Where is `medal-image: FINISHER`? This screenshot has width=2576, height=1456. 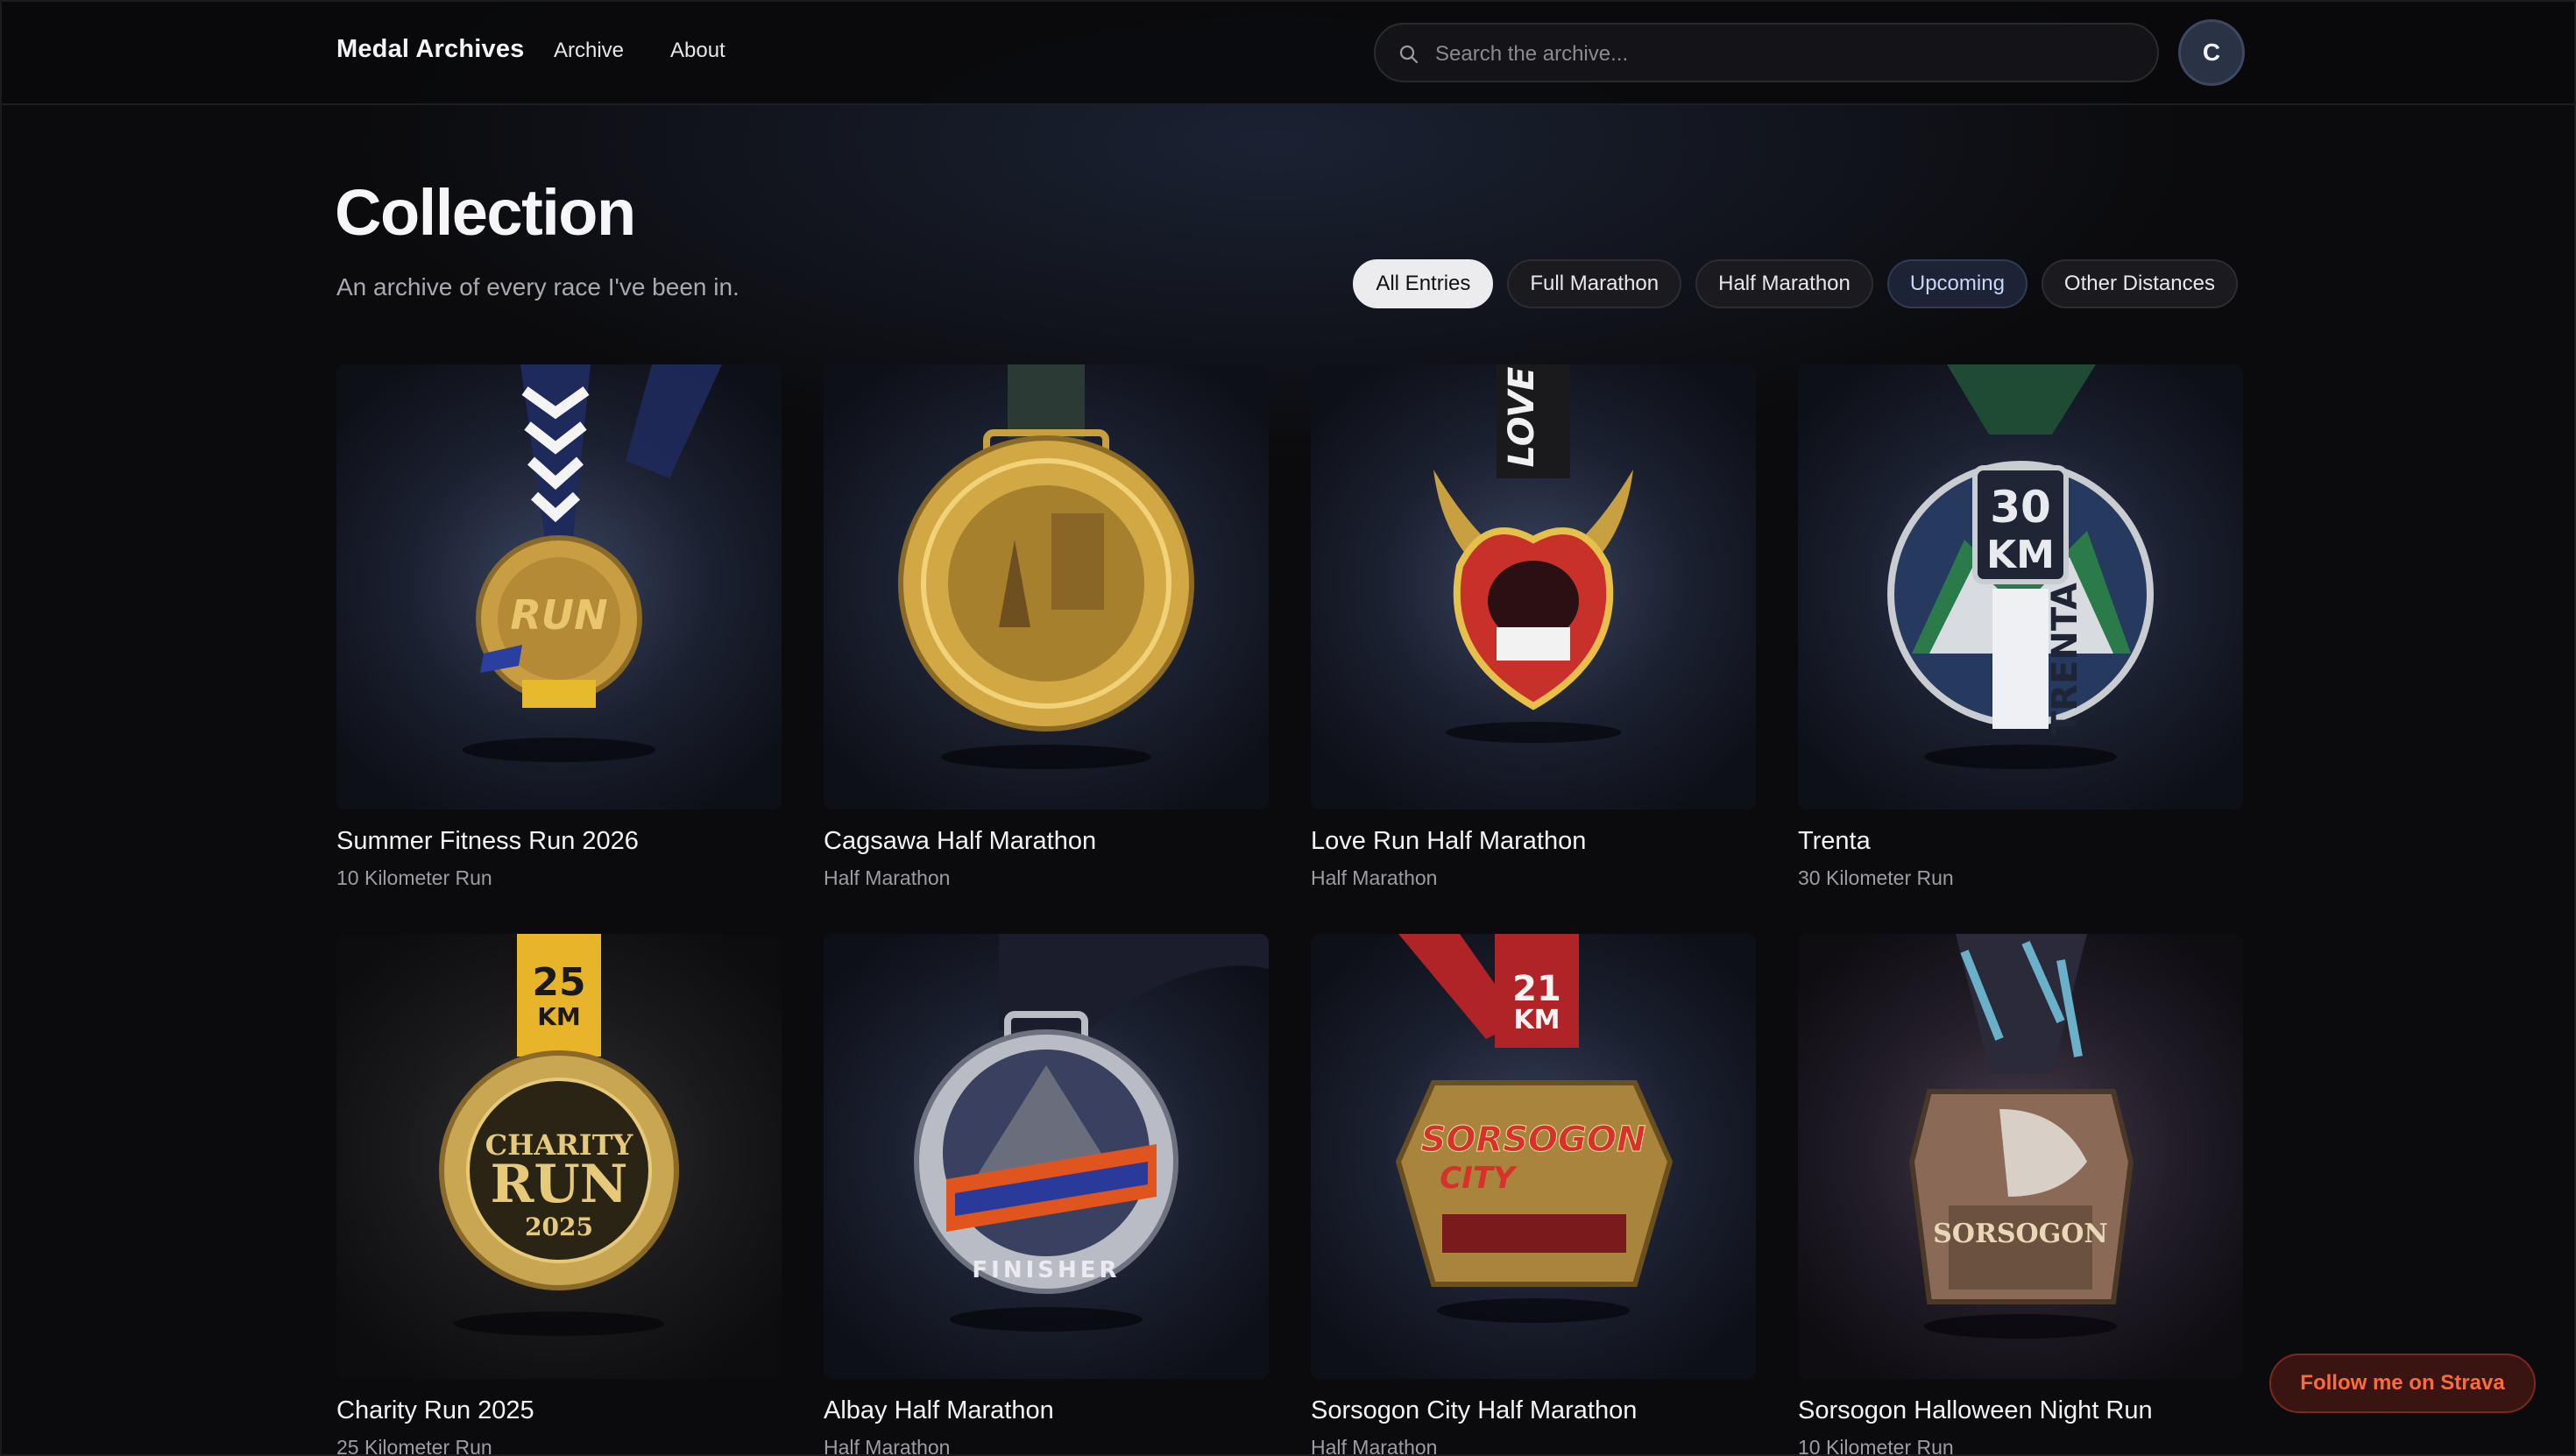
medal-image: FINISHER is located at coordinates (1046, 1156).